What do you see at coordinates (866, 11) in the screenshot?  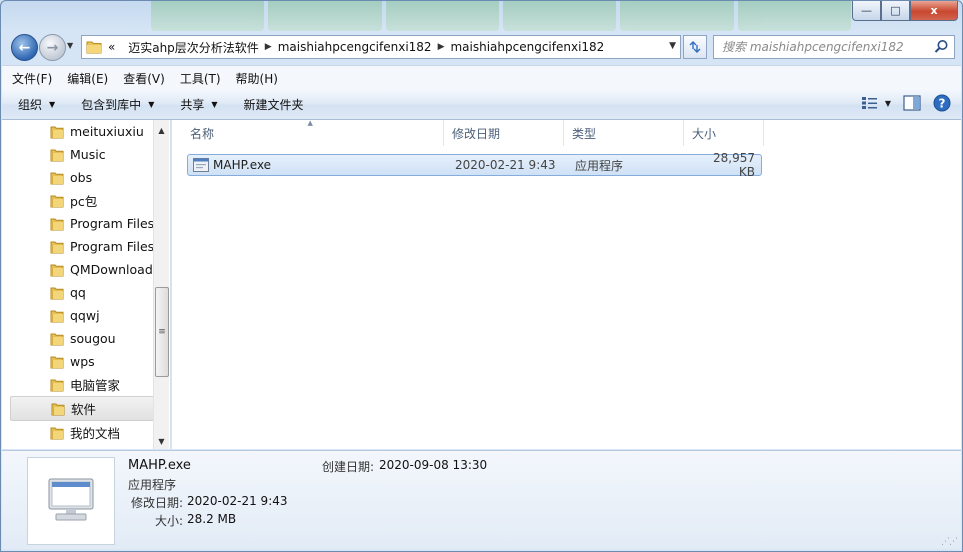 I see `minimize-button: —` at bounding box center [866, 11].